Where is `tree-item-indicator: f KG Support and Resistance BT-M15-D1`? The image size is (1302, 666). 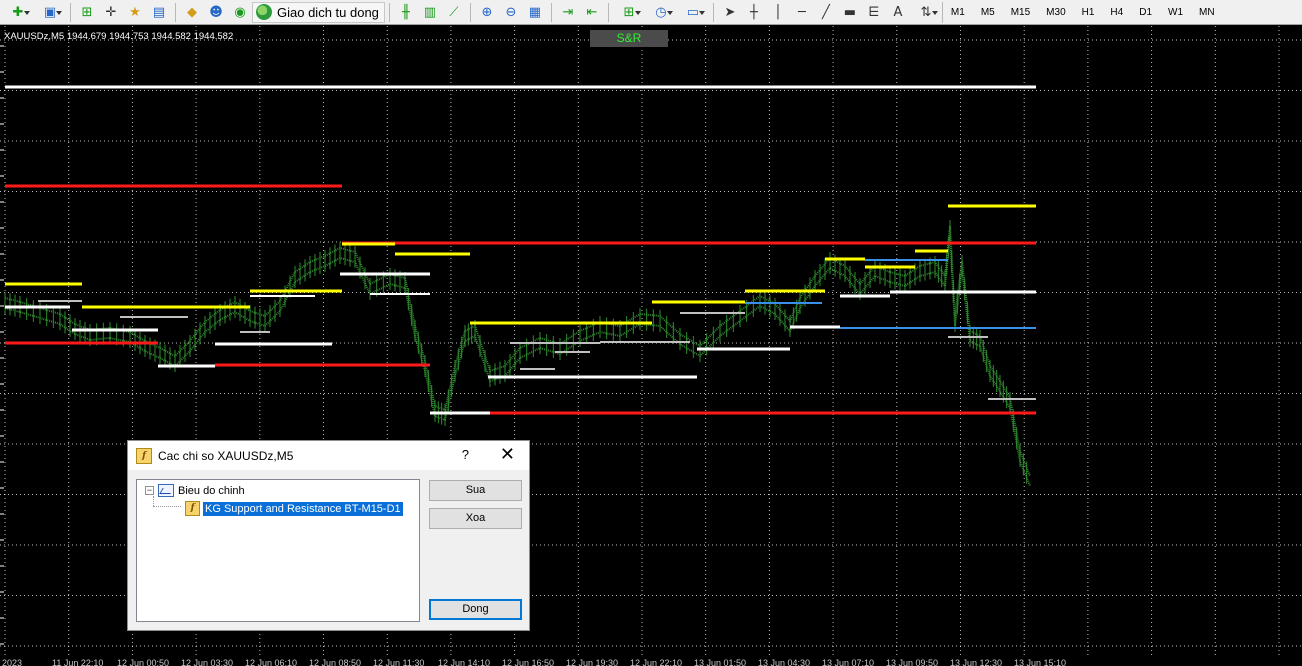
tree-item-indicator: f KG Support and Resistance BT-M15-D1 is located at coordinates (294, 508).